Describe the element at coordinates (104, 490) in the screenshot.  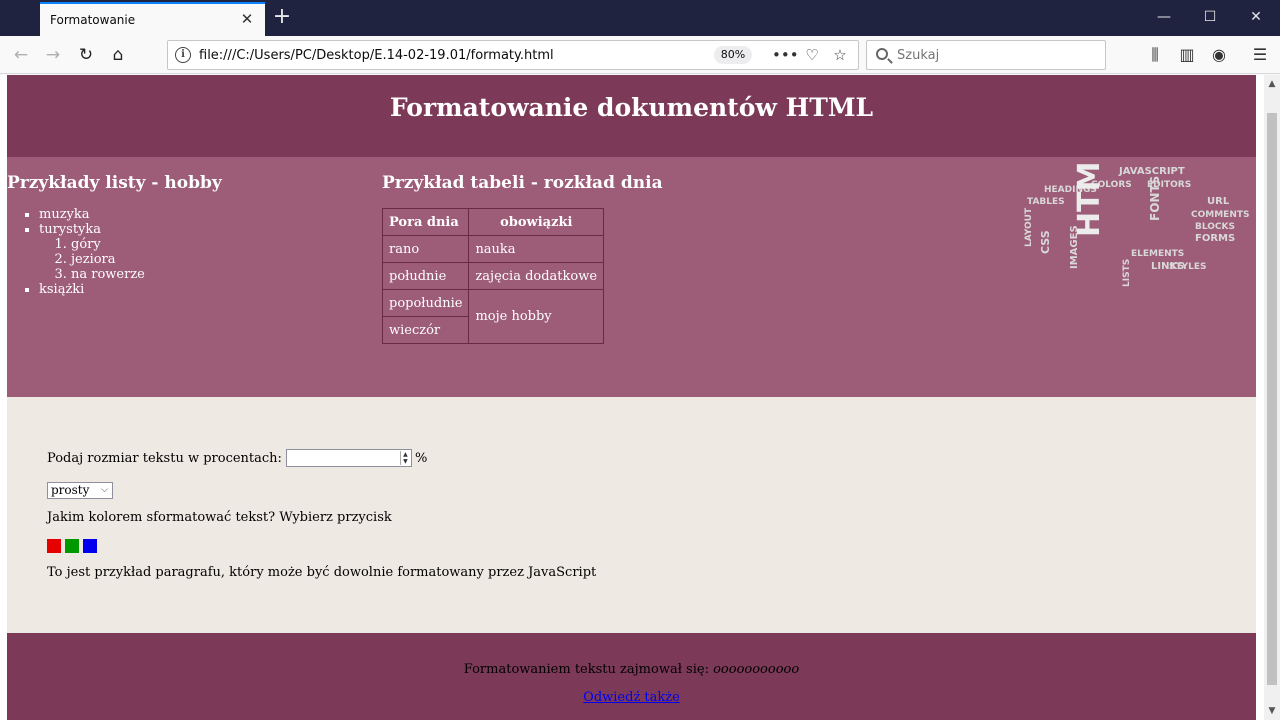
I see `chevron-down-icon: ⌵` at that location.